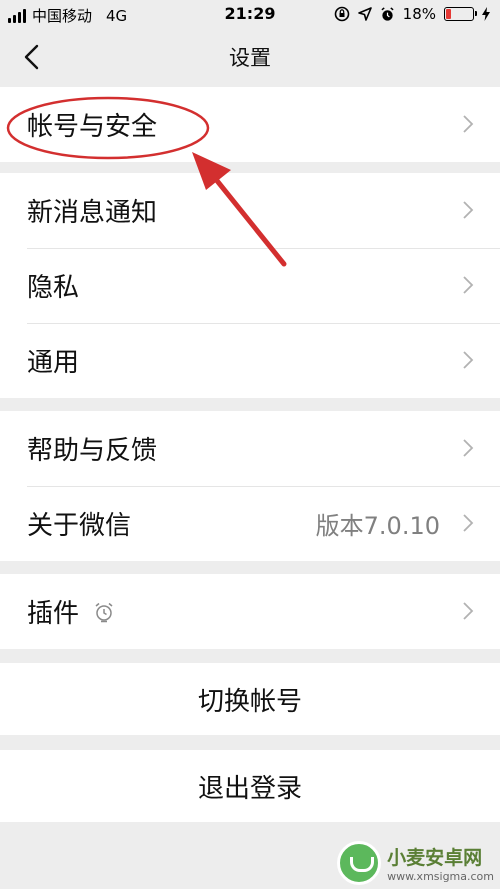 This screenshot has width=500, height=889. What do you see at coordinates (359, 863) in the screenshot?
I see `watermark-logo-icon` at bounding box center [359, 863].